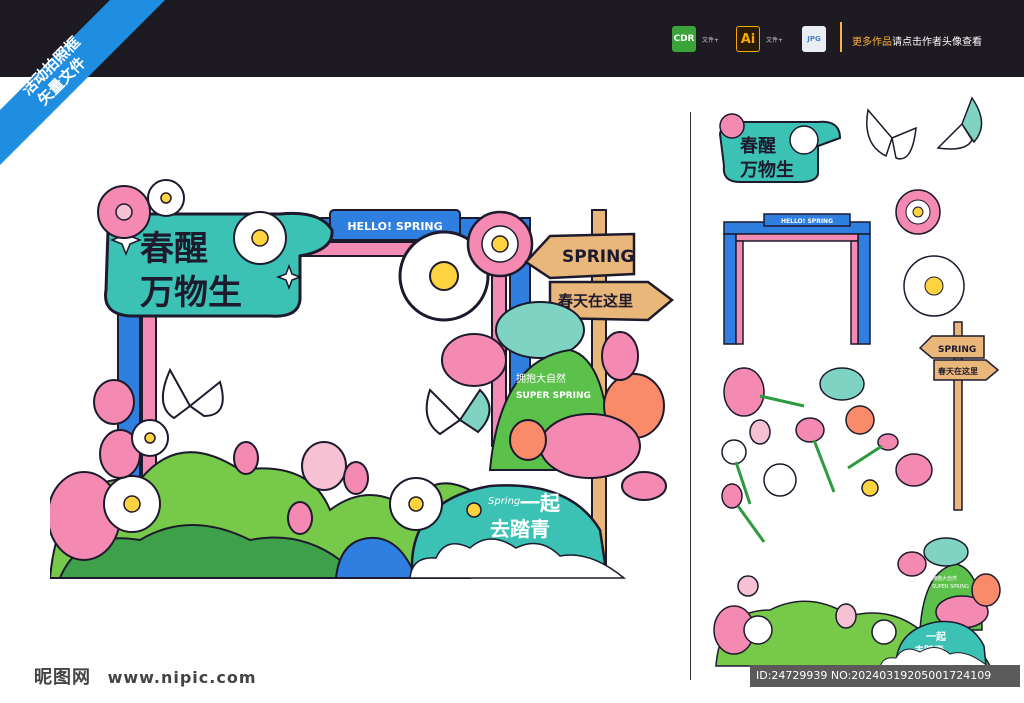 The width and height of the screenshot is (1024, 703). Describe the element at coordinates (854, 292) in the screenshot. I see `arch-right-pink` at that location.